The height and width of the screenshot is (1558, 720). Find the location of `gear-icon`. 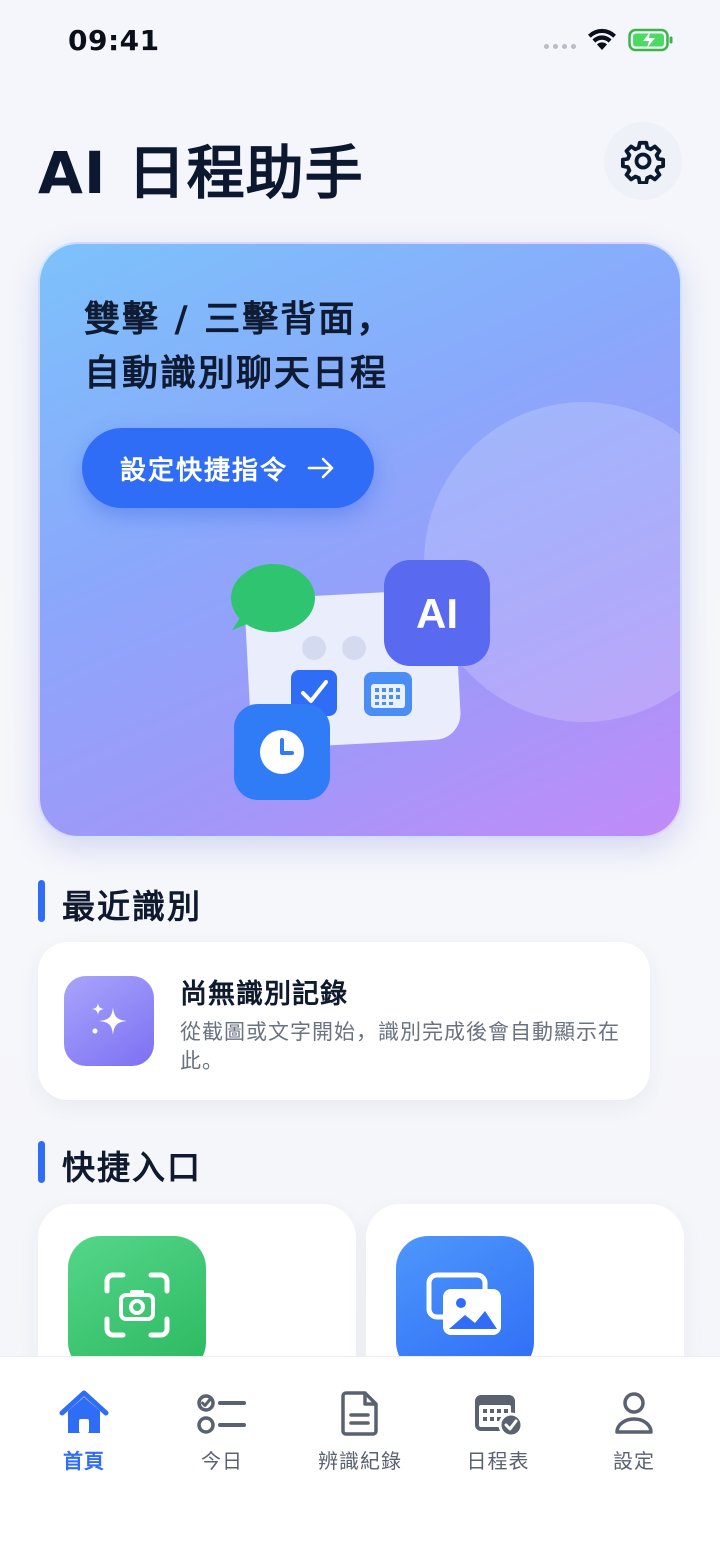

gear-icon is located at coordinates (643, 162).